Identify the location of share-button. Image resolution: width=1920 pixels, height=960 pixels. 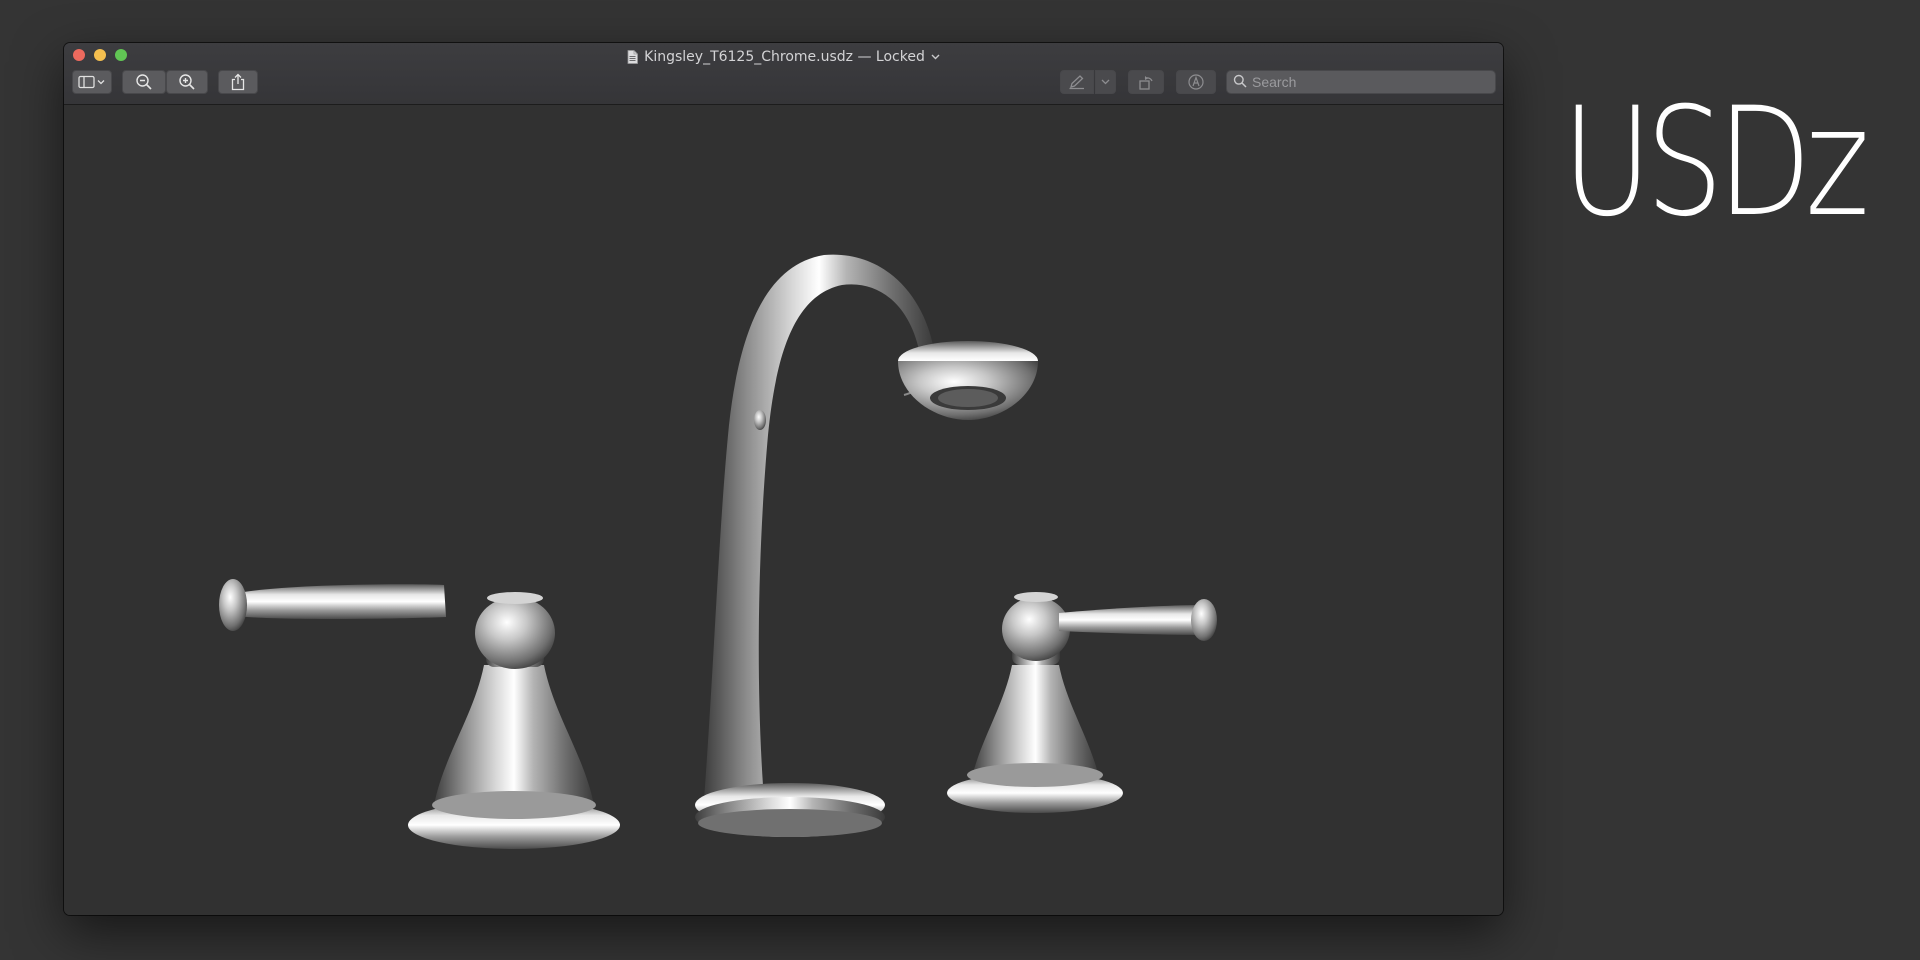
(238, 82).